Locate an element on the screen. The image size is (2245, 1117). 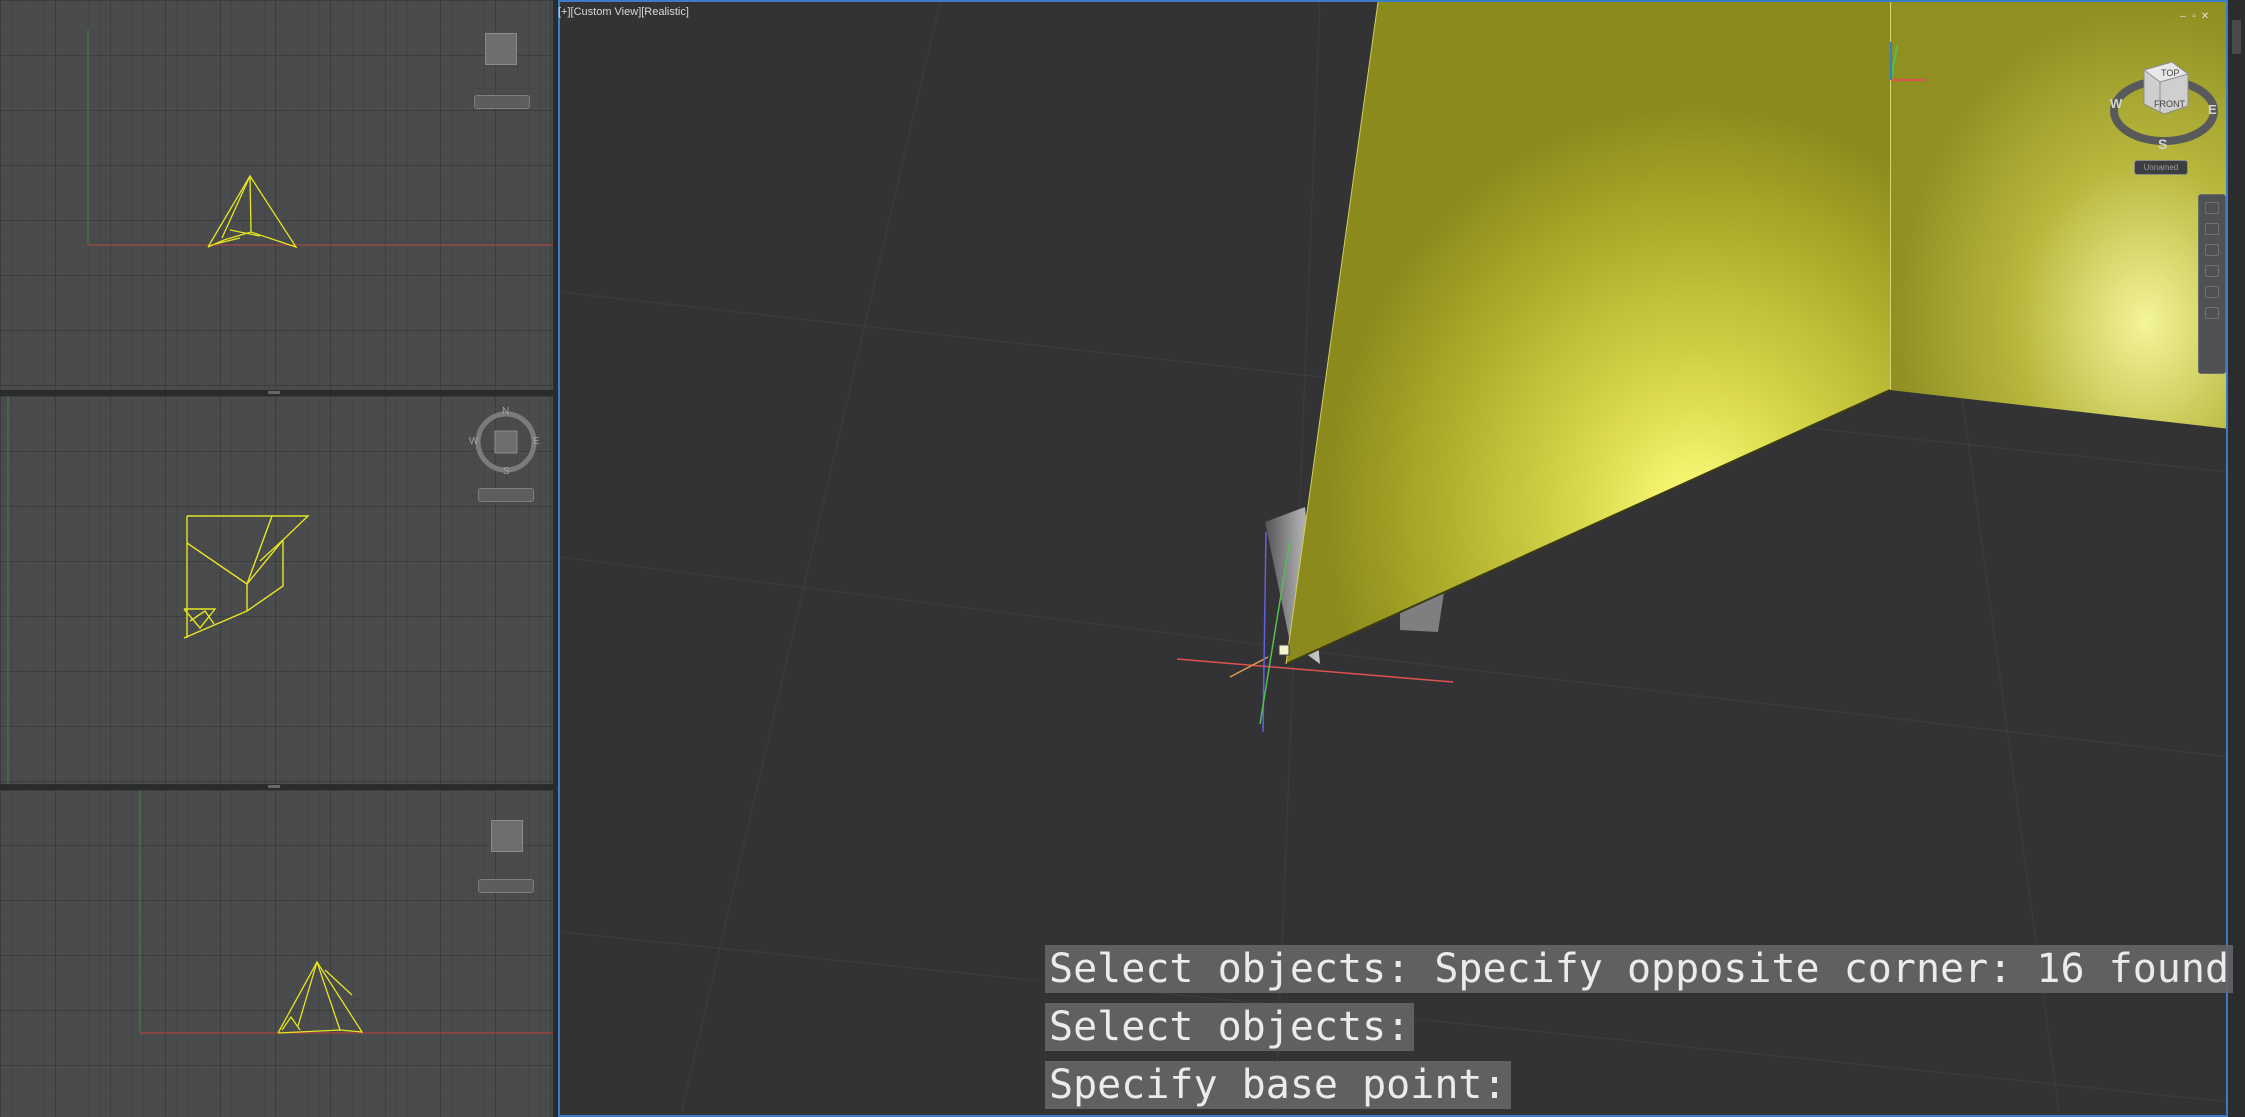
compass-west-label: W is located at coordinates (474, 441).